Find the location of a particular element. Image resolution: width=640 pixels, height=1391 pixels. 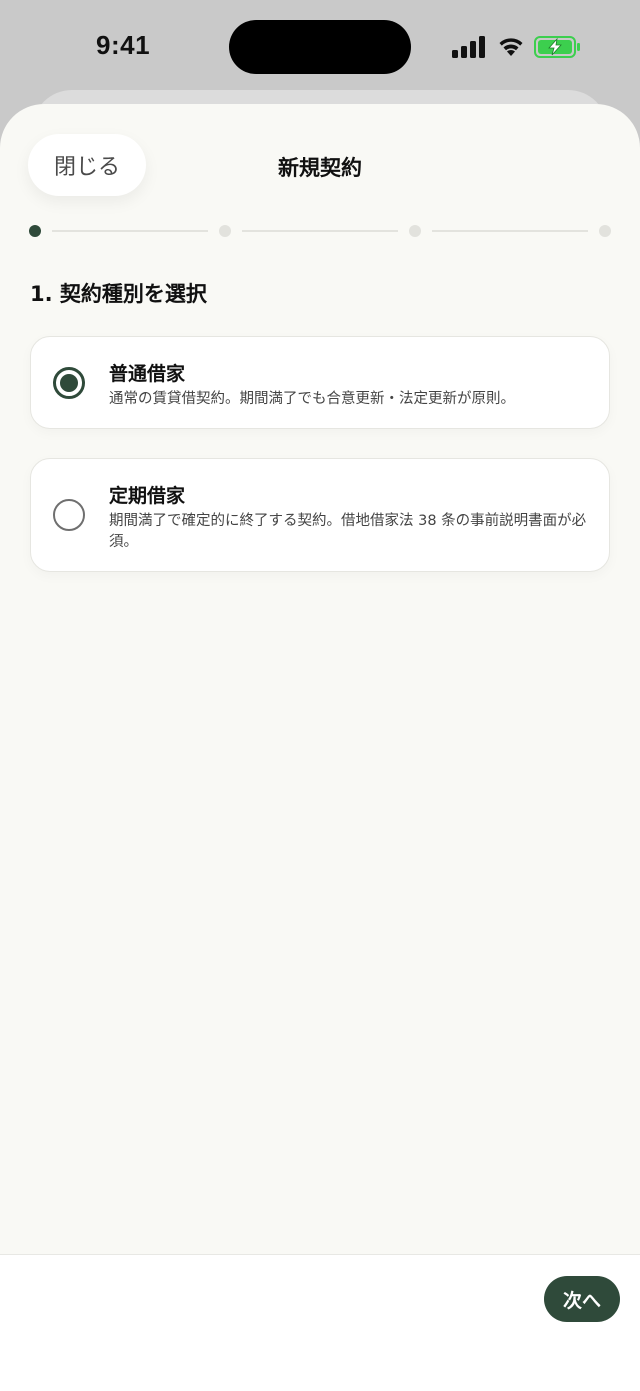

footer-bar: 次へ is located at coordinates (320, 1322).